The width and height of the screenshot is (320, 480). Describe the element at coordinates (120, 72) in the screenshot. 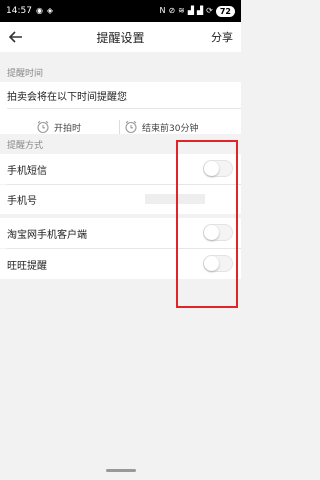

I see `section-header-reminder-time: 提醒时间` at that location.